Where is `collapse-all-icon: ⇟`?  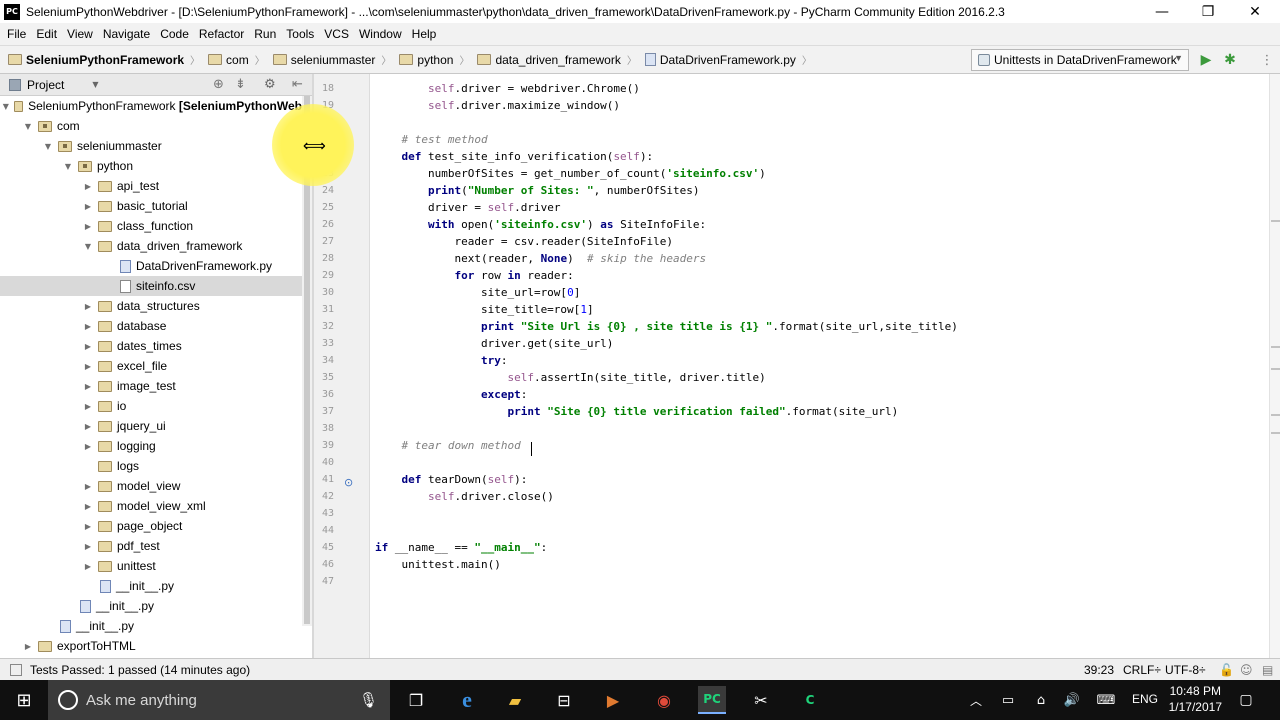 collapse-all-icon: ⇟ is located at coordinates (240, 84).